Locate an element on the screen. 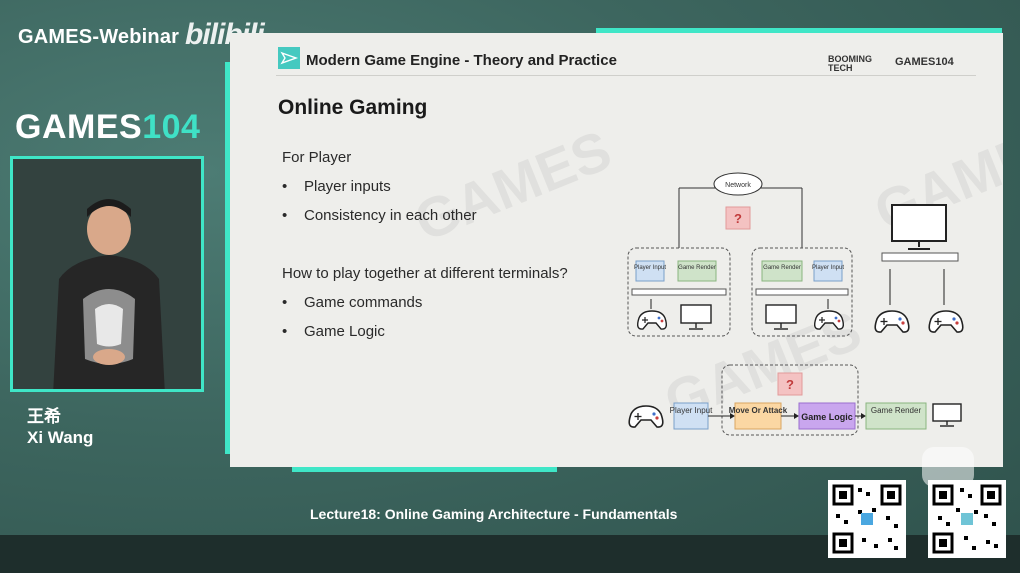  speaker-video-frame is located at coordinates (107, 274).